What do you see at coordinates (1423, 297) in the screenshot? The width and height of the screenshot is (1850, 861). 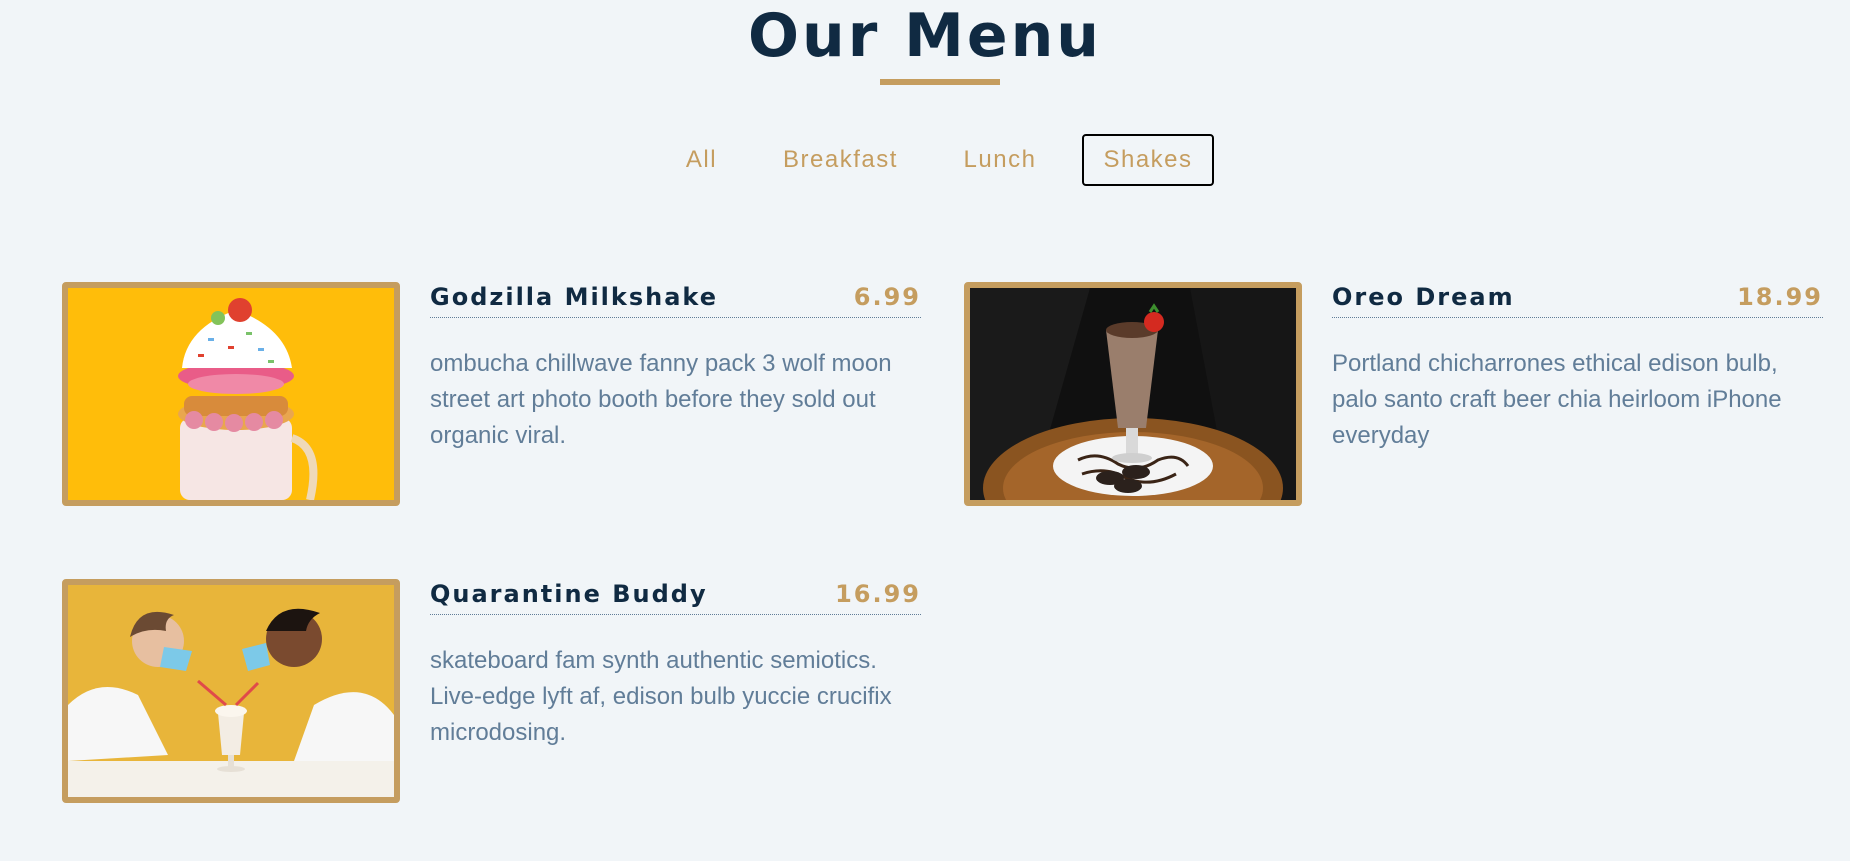 I see `item-name: Oreo Dream` at bounding box center [1423, 297].